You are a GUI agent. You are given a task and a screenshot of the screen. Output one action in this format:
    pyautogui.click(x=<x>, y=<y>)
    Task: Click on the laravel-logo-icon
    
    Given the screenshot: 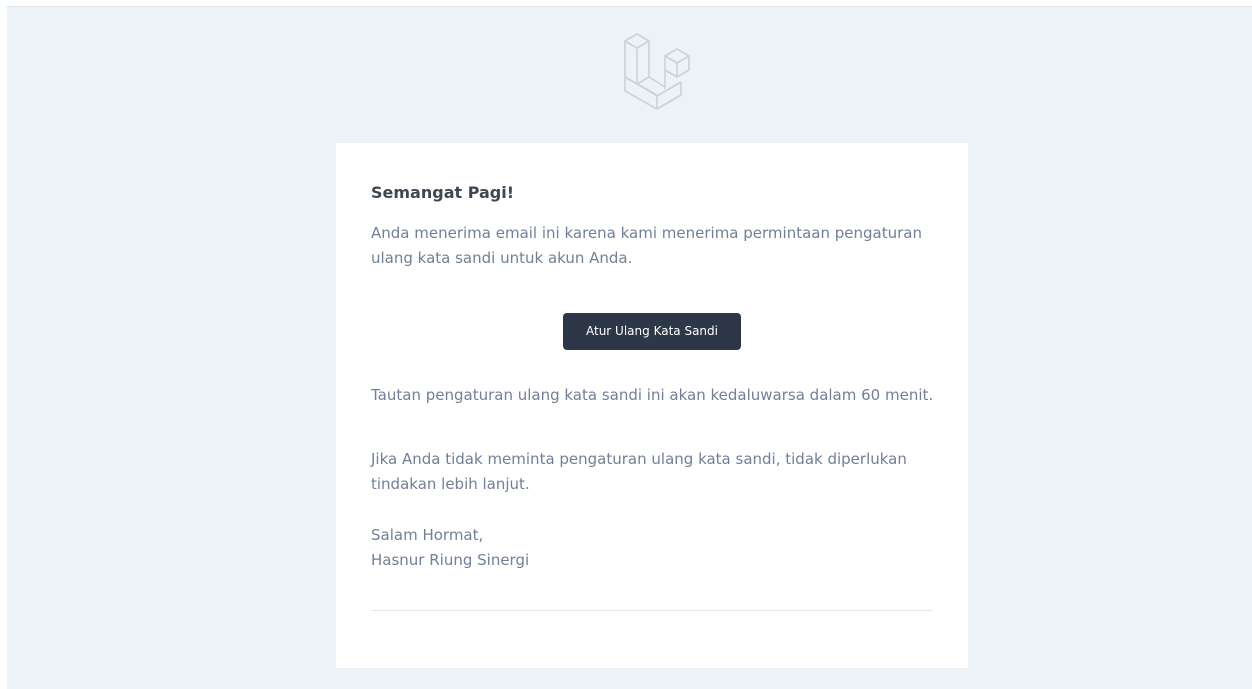 What is the action you would take?
    pyautogui.click(x=657, y=71)
    